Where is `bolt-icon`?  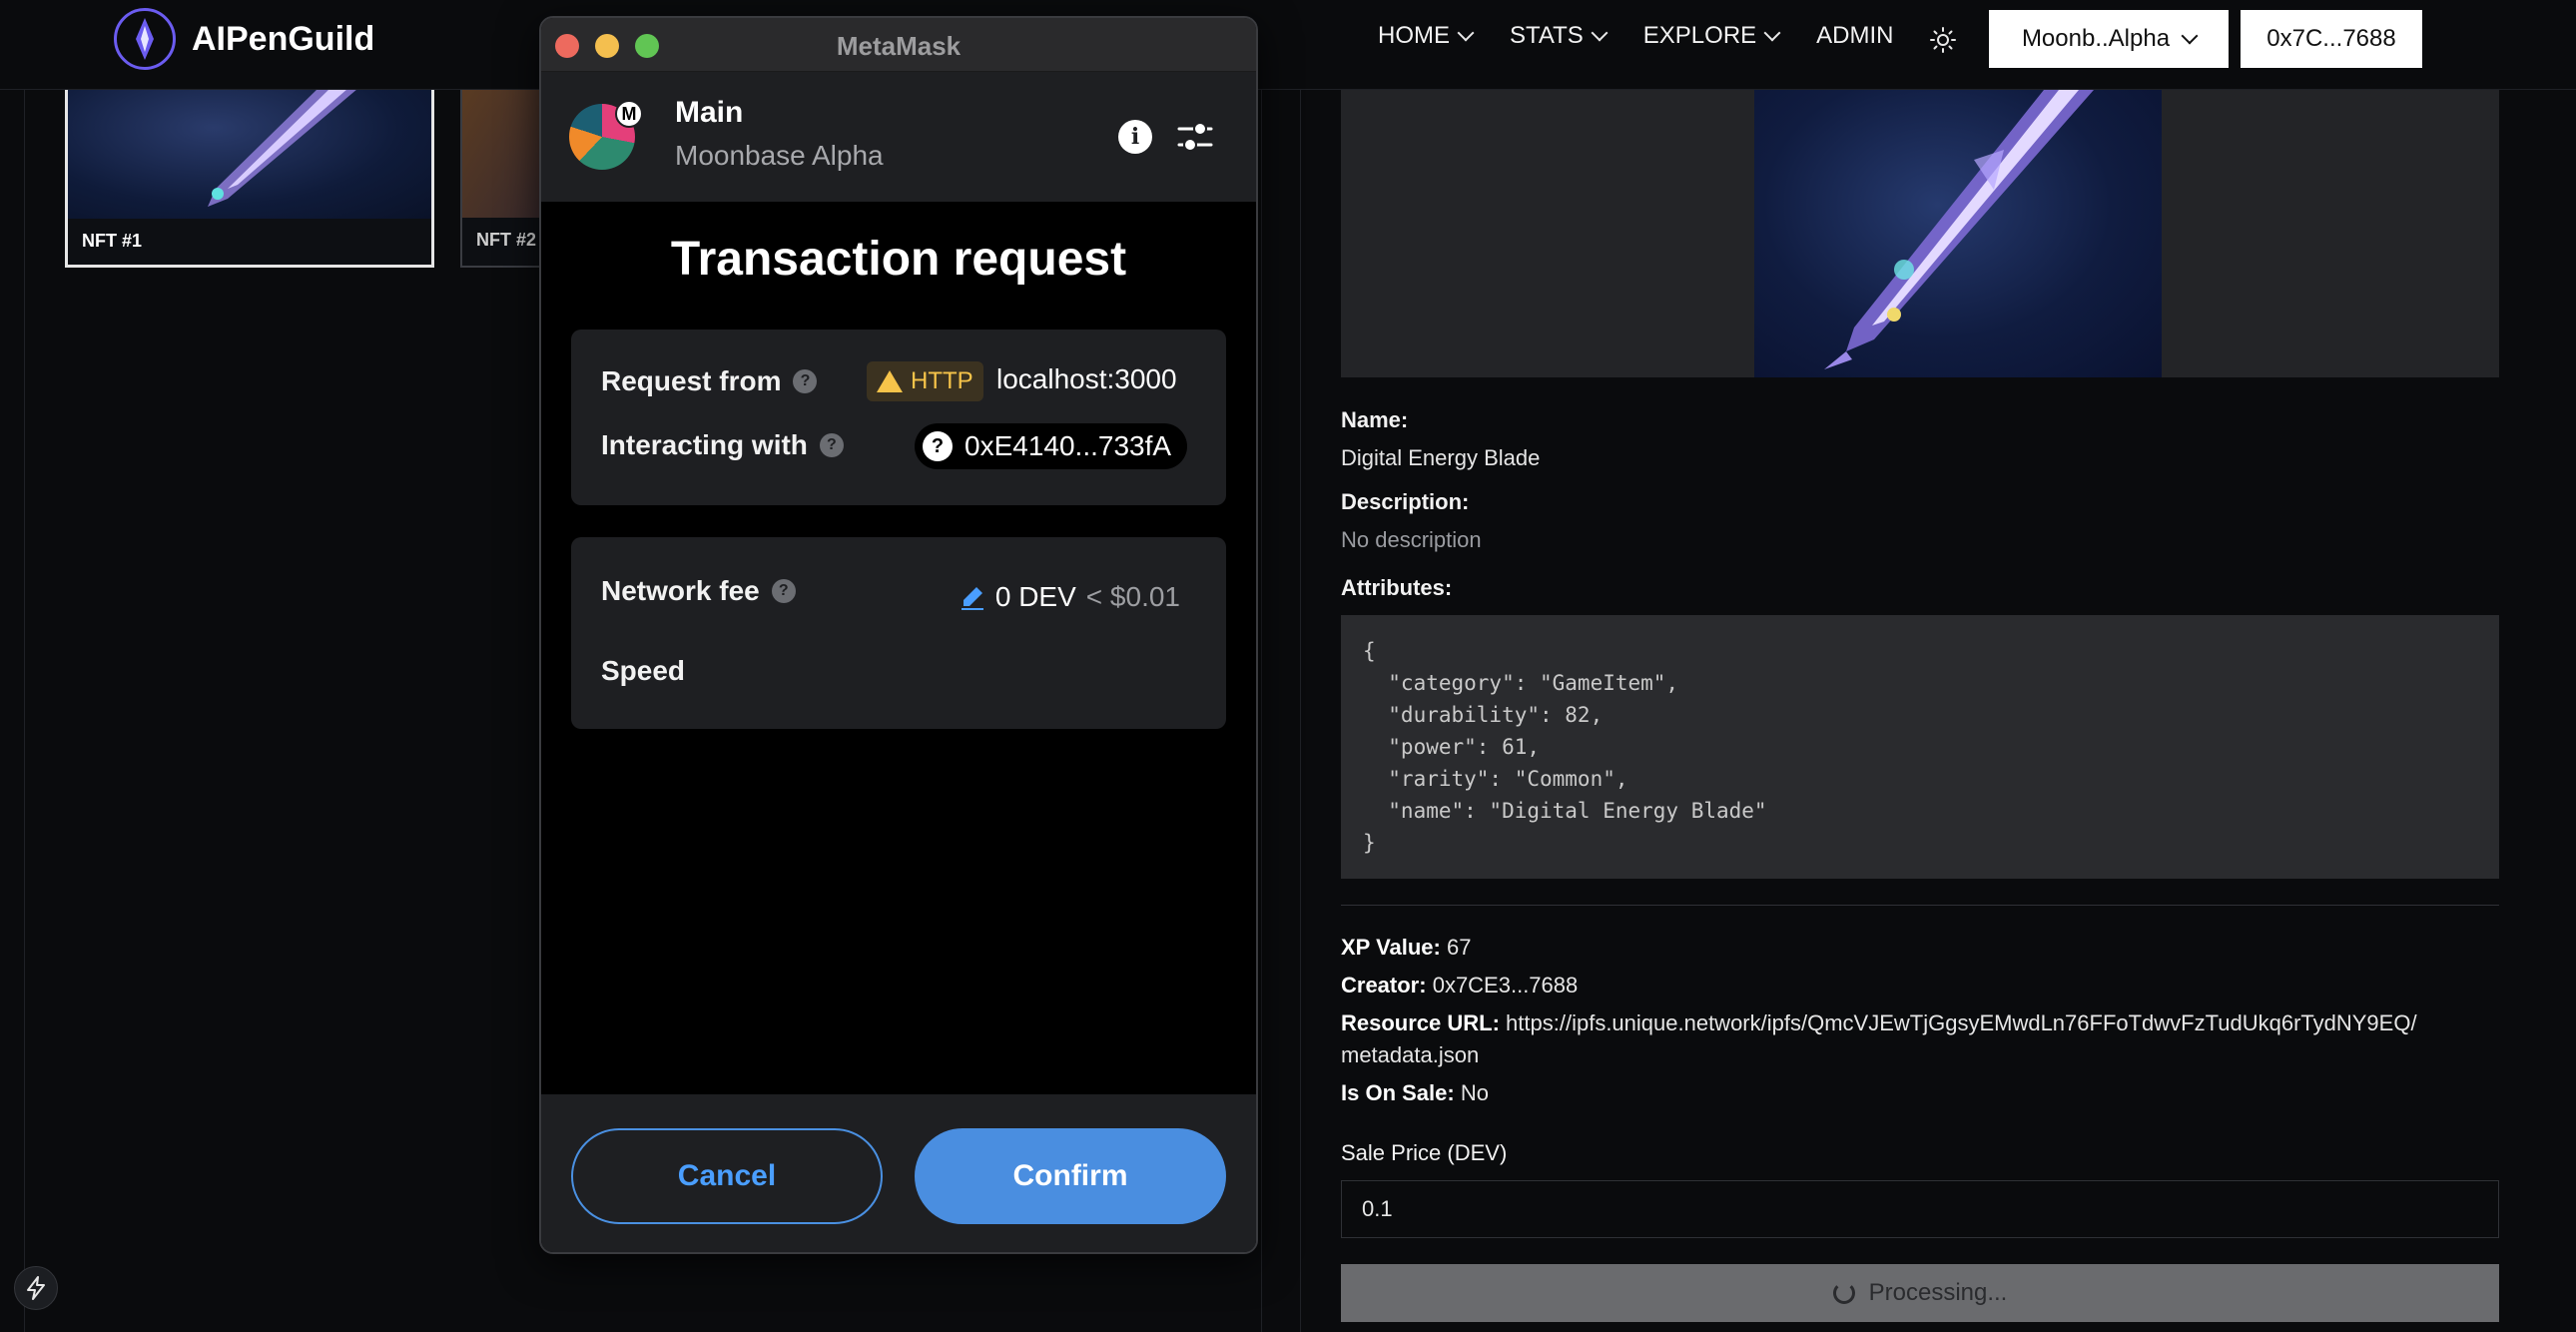 bolt-icon is located at coordinates (36, 1288).